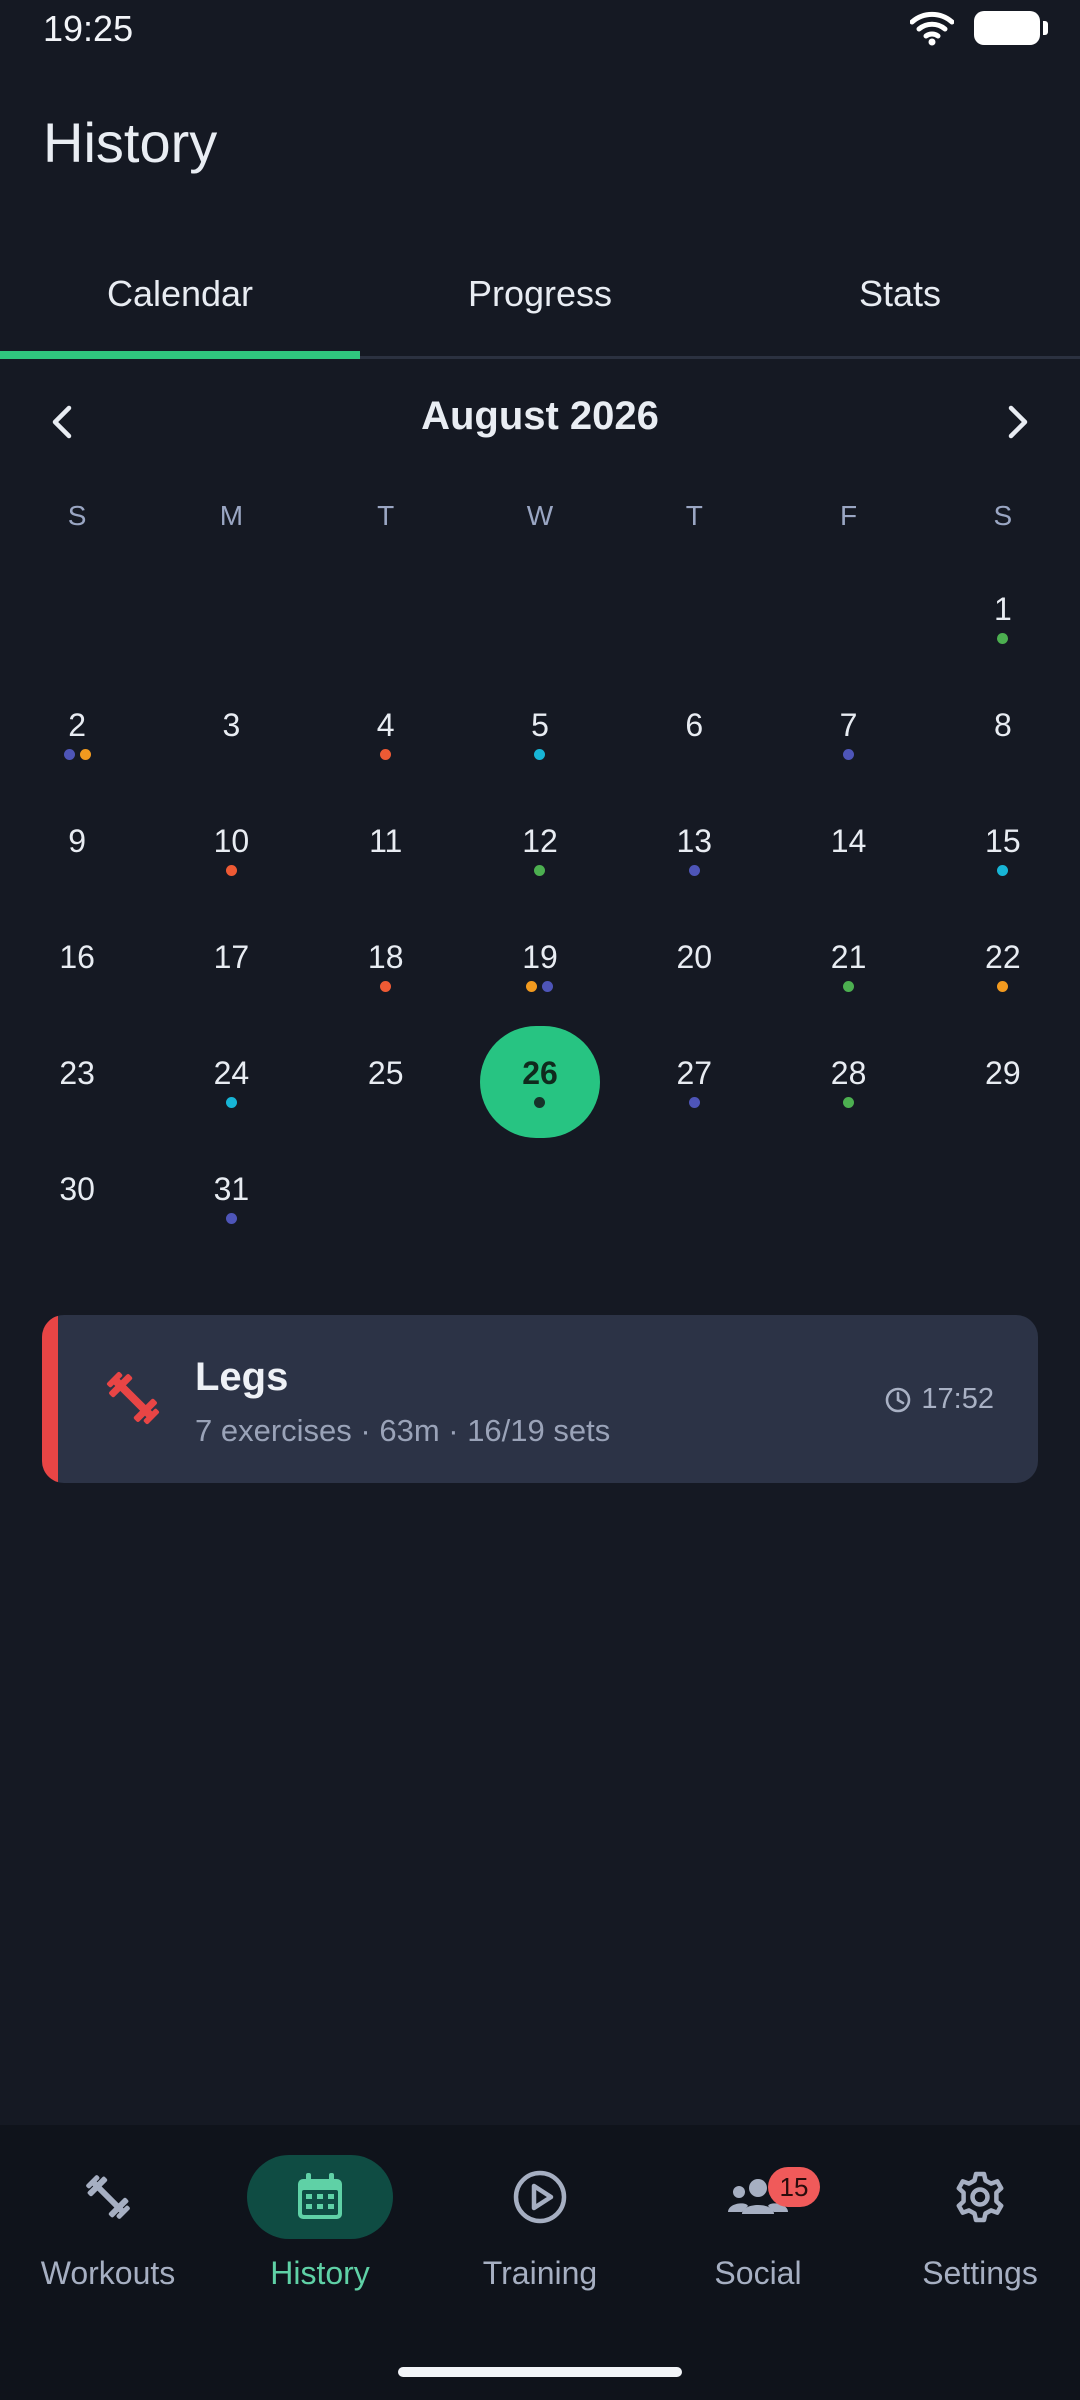 The width and height of the screenshot is (1080, 2400). Describe the element at coordinates (231, 957) in the screenshot. I see `calendar-day-number: 17` at that location.